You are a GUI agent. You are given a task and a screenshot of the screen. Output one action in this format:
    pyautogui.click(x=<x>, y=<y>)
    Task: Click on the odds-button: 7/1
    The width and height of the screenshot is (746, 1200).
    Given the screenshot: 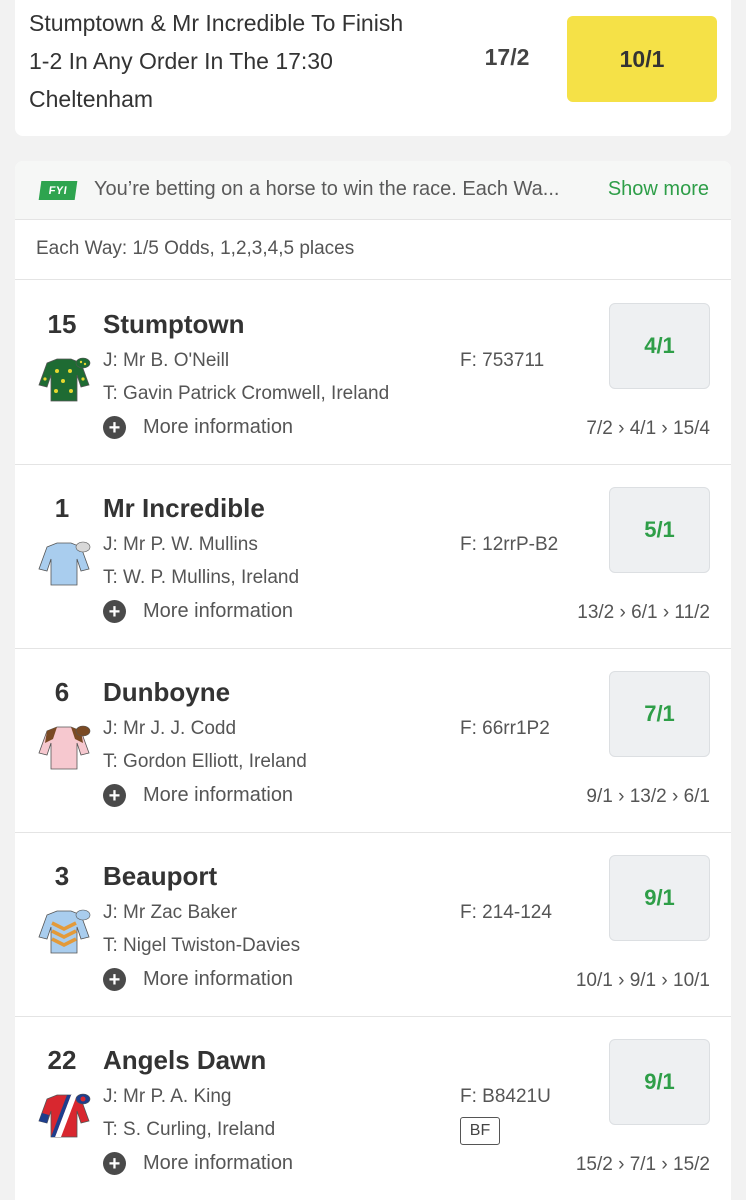 What is the action you would take?
    pyautogui.click(x=659, y=714)
    